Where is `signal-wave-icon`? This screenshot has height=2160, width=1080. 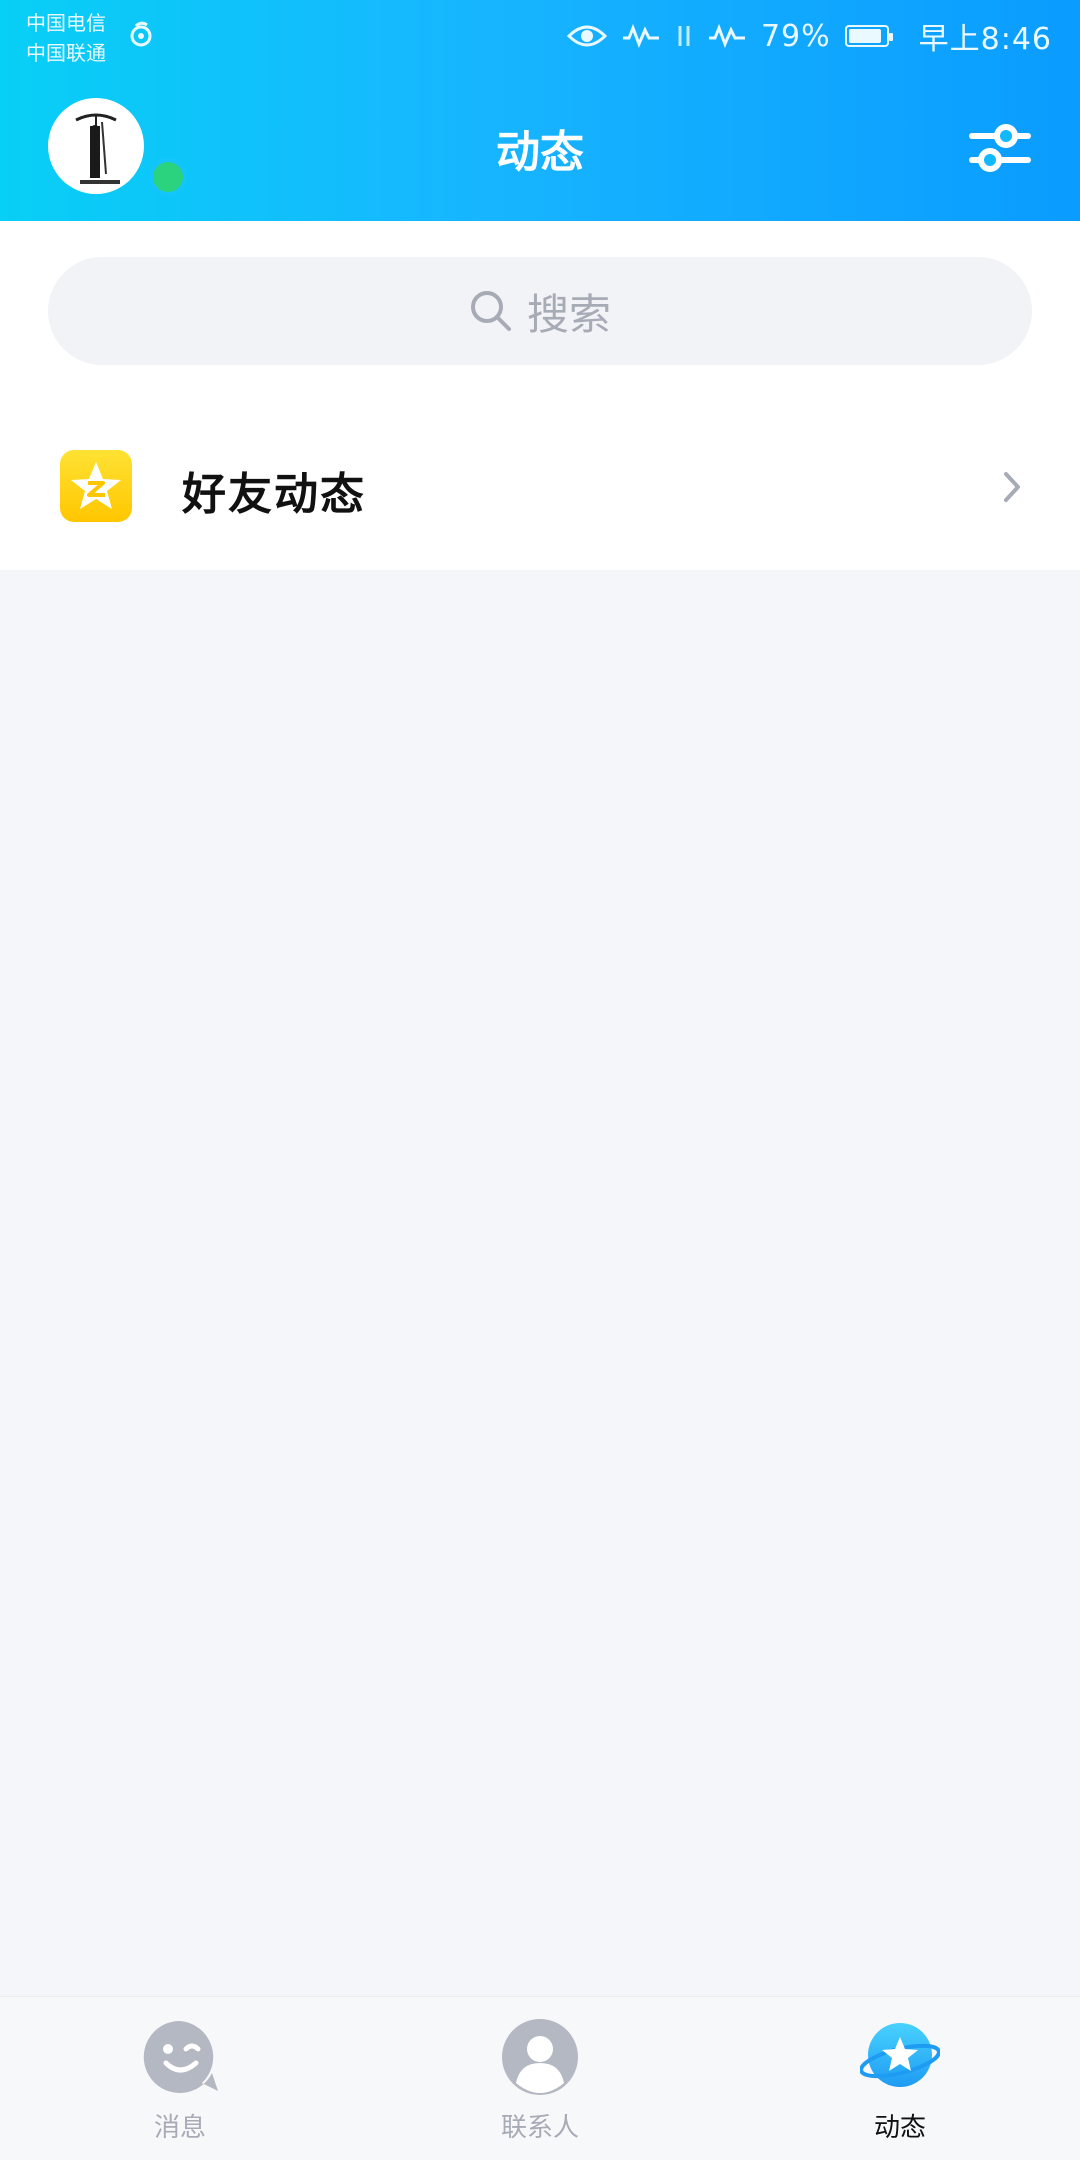 signal-wave-icon is located at coordinates (640, 36).